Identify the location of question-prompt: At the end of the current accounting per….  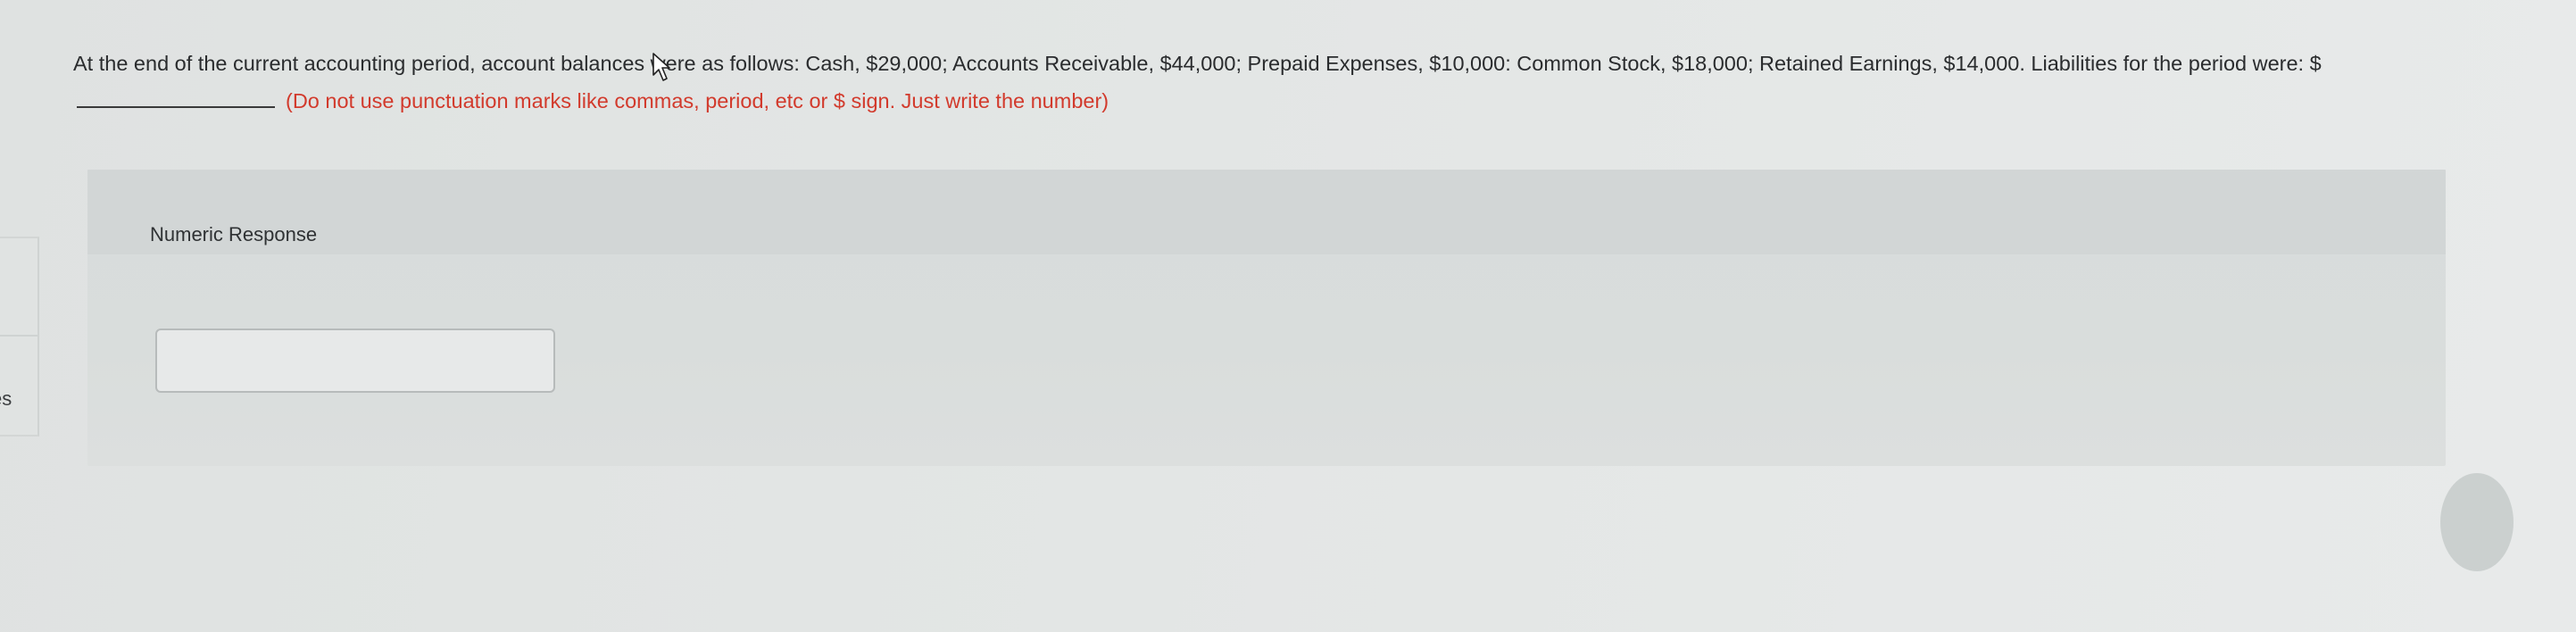
(1278, 82).